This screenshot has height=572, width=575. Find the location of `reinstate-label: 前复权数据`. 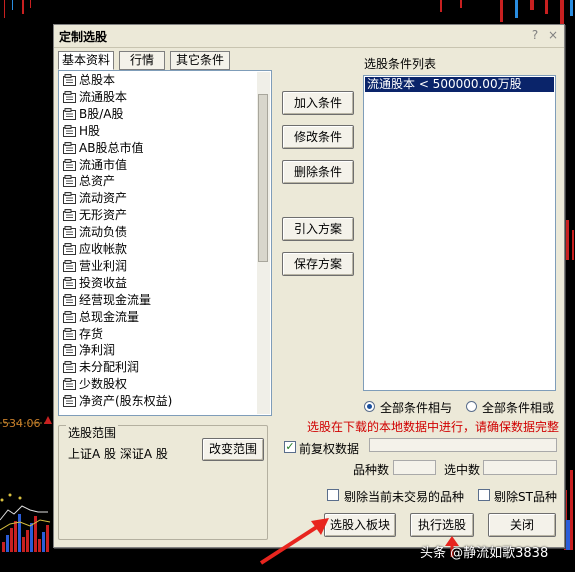

reinstate-label: 前复权数据 is located at coordinates (329, 449).